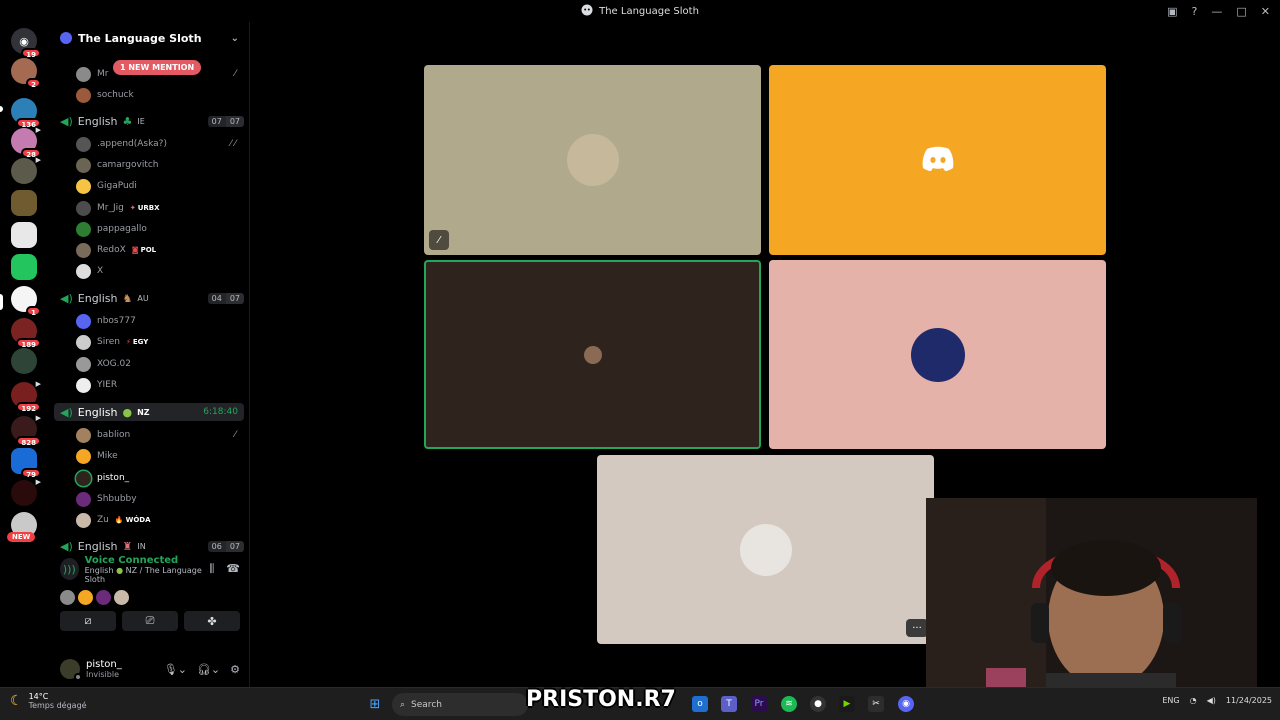 Image resolution: width=1280 pixels, height=720 pixels. What do you see at coordinates (160, 186) in the screenshot?
I see `voice-user: GigaPudi` at bounding box center [160, 186].